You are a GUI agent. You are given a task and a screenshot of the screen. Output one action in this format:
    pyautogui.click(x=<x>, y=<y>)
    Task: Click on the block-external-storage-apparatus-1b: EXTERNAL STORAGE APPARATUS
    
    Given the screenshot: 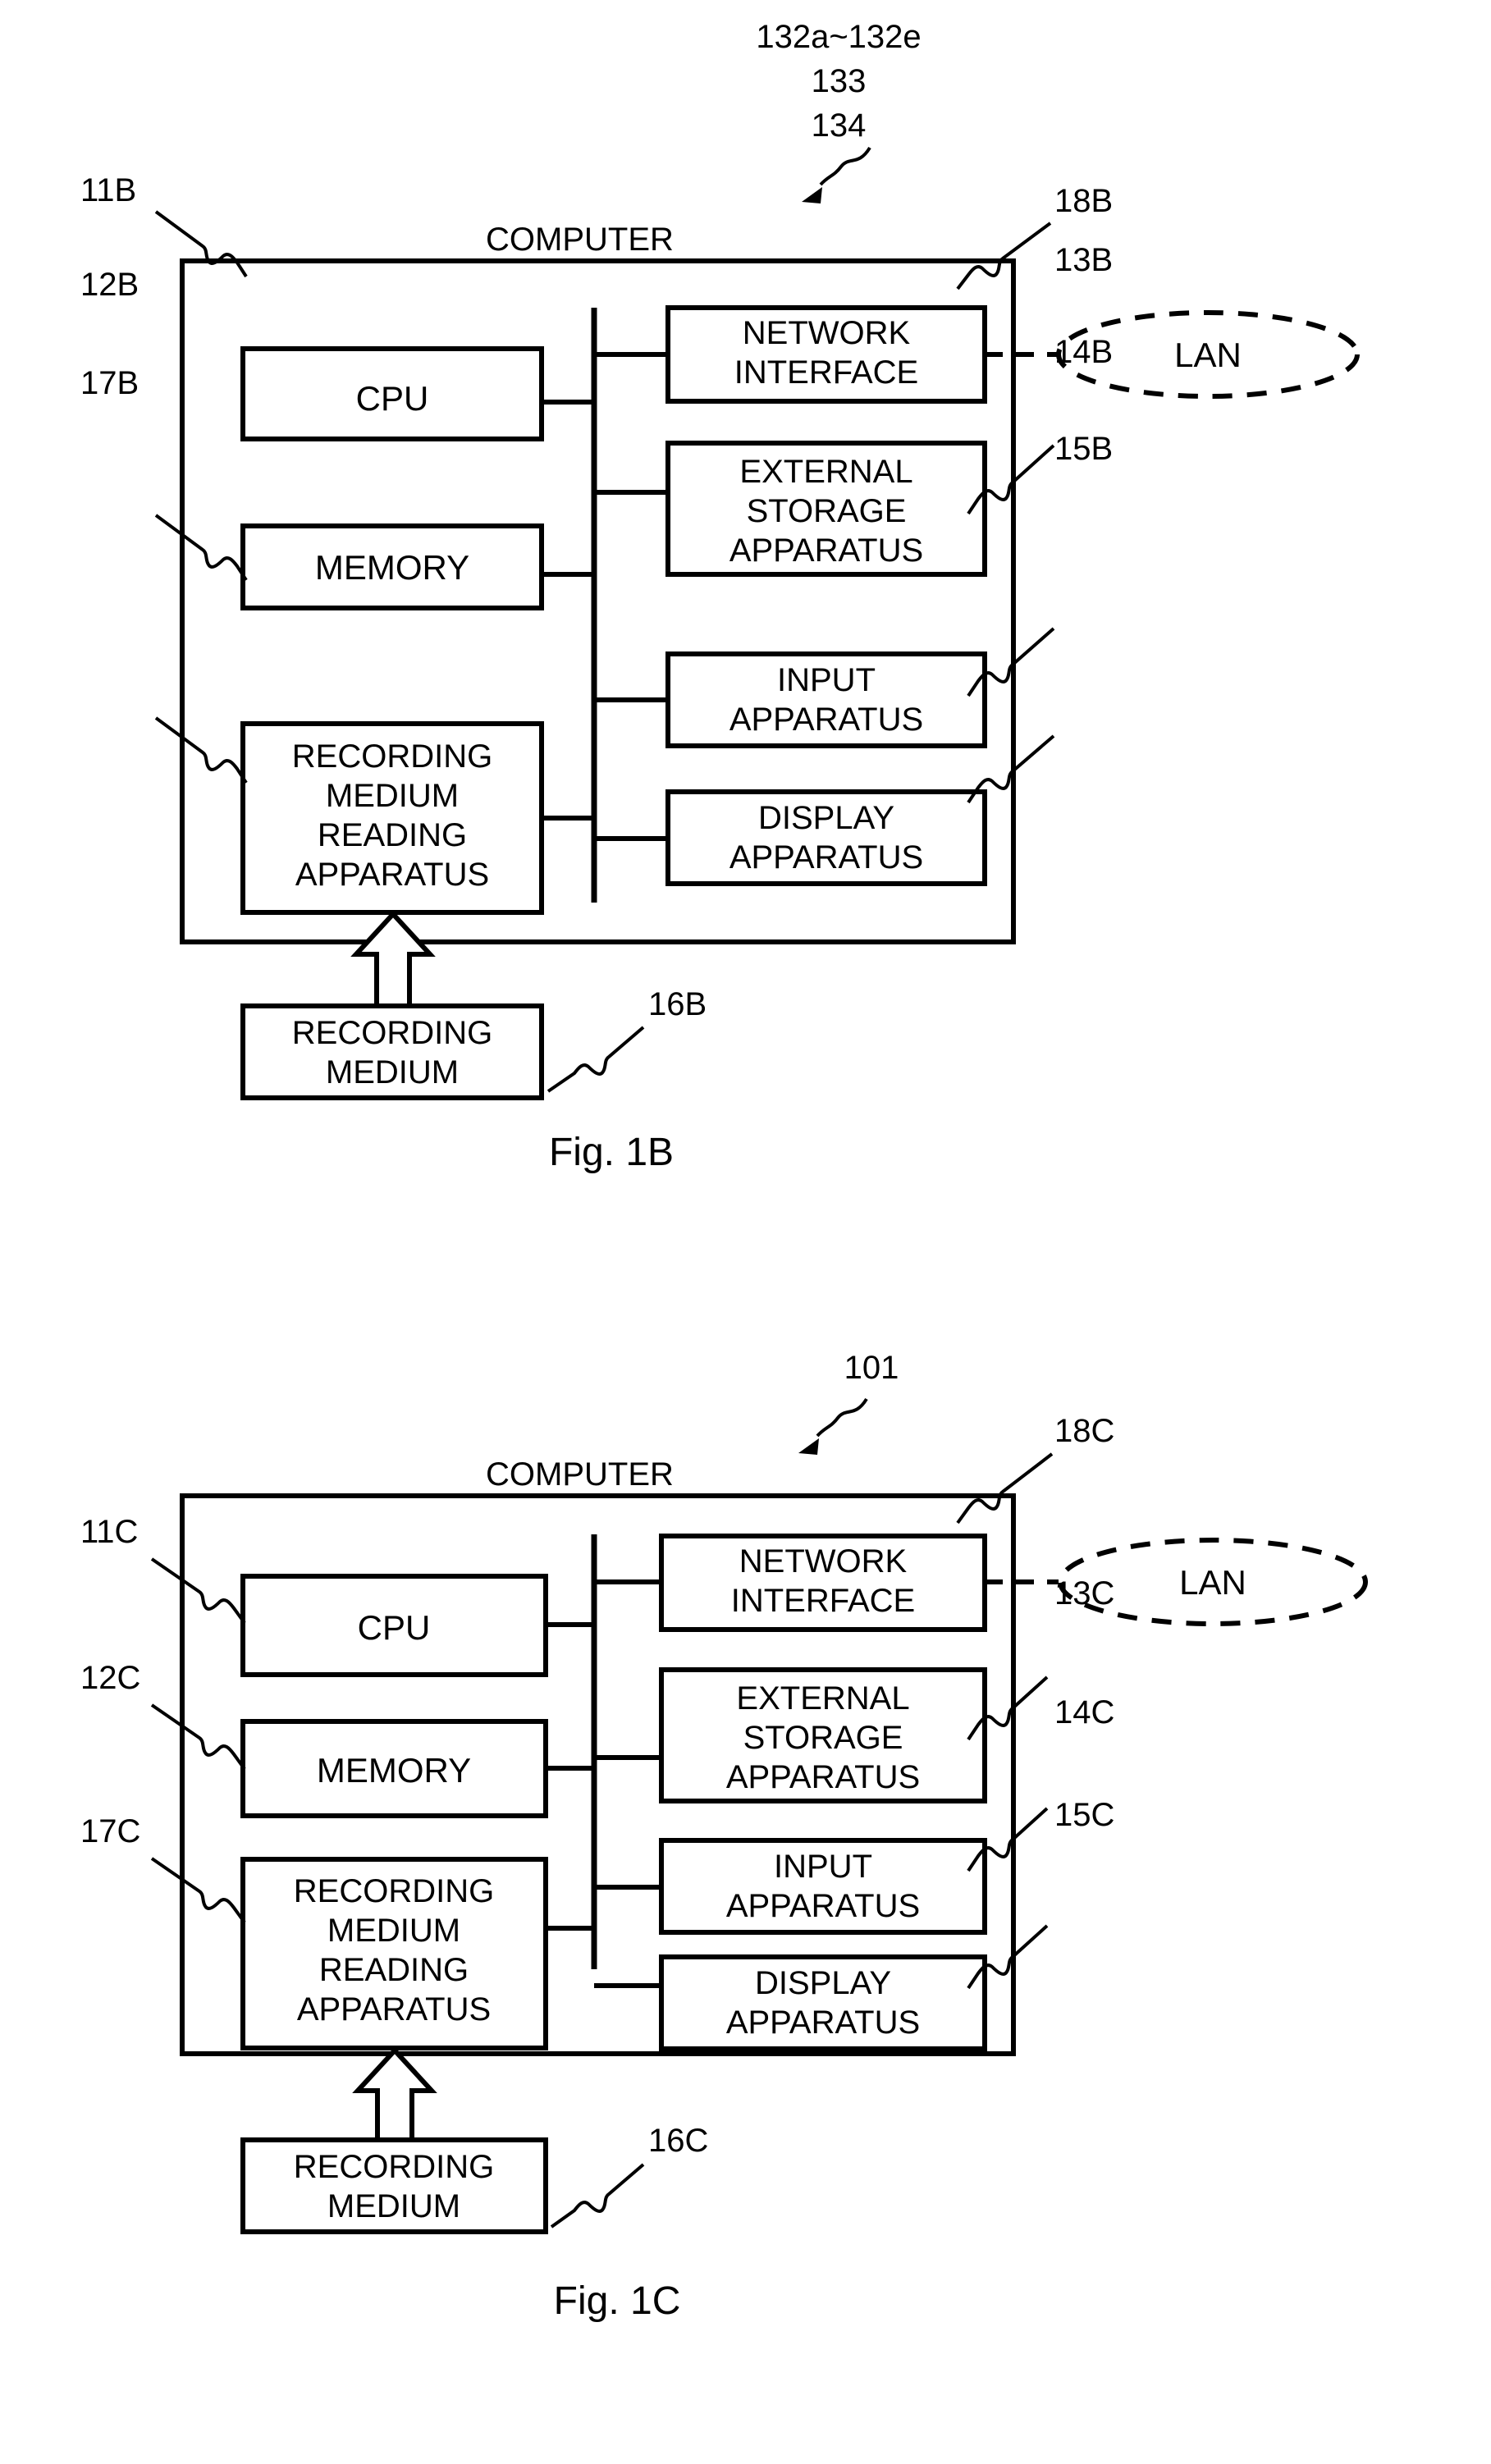 What is the action you would take?
    pyautogui.click(x=826, y=509)
    